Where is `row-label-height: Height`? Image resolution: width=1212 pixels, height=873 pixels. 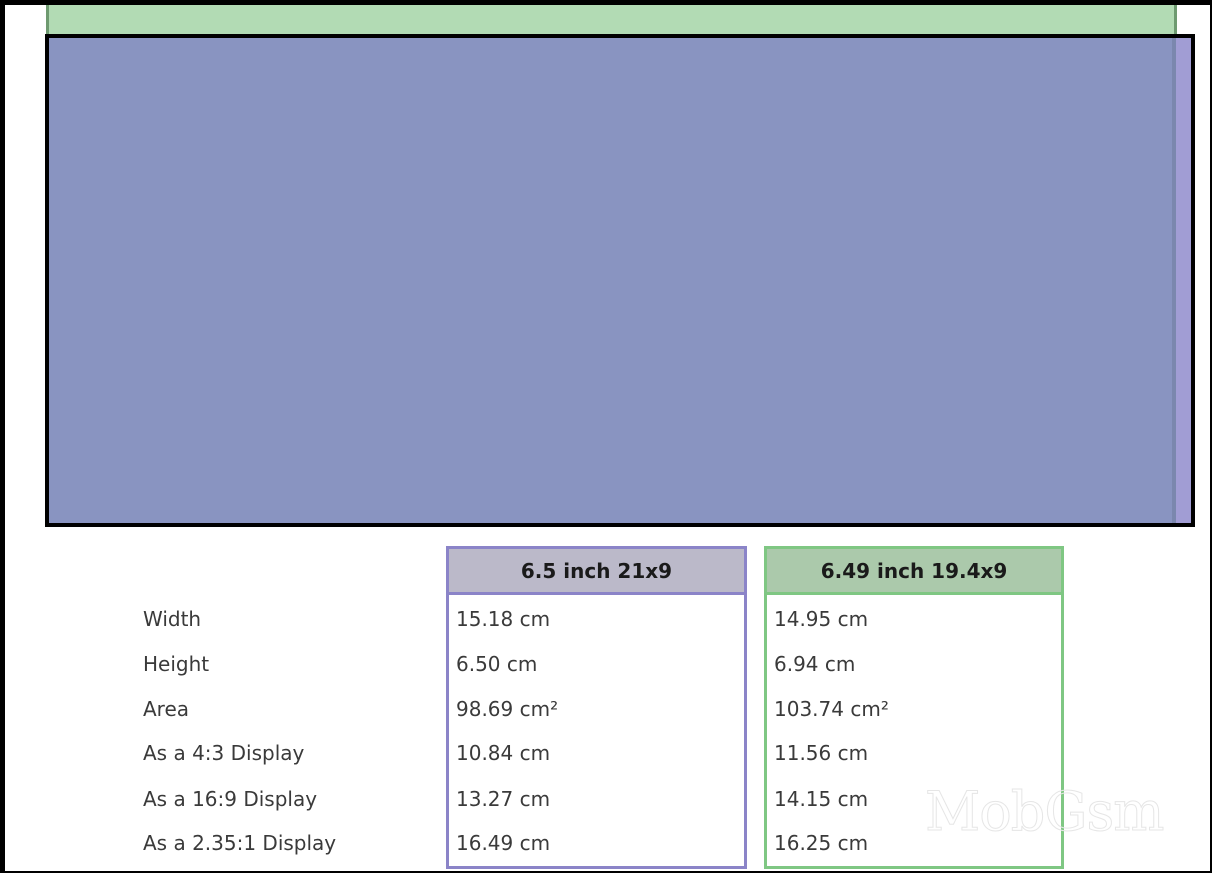
row-label-height: Height is located at coordinates (176, 664).